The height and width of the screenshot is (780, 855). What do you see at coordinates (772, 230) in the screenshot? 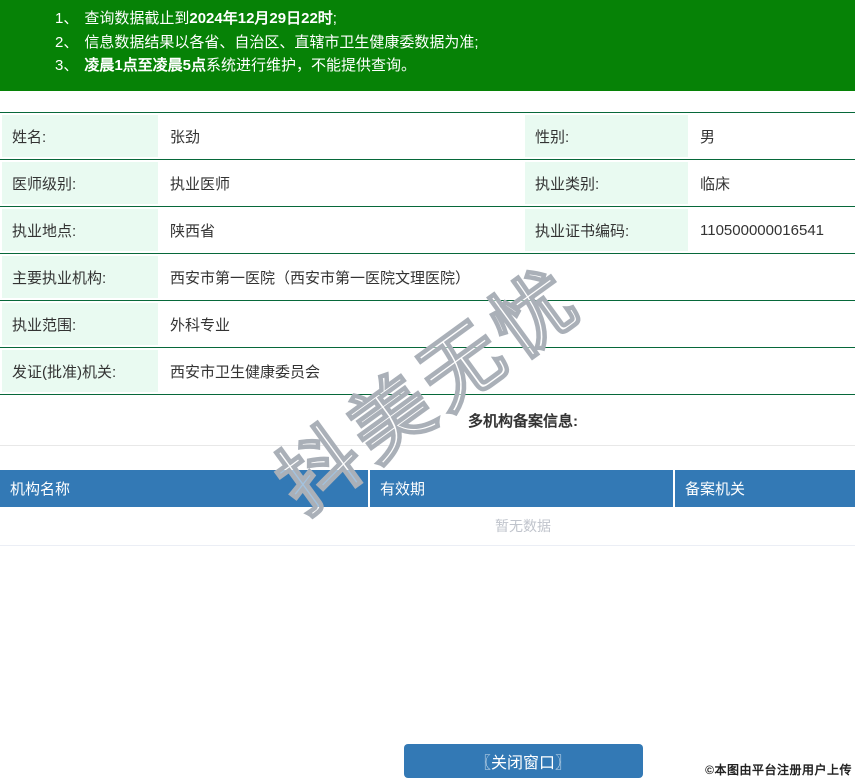
I see `field-value-certificate-number: 110500000016541` at bounding box center [772, 230].